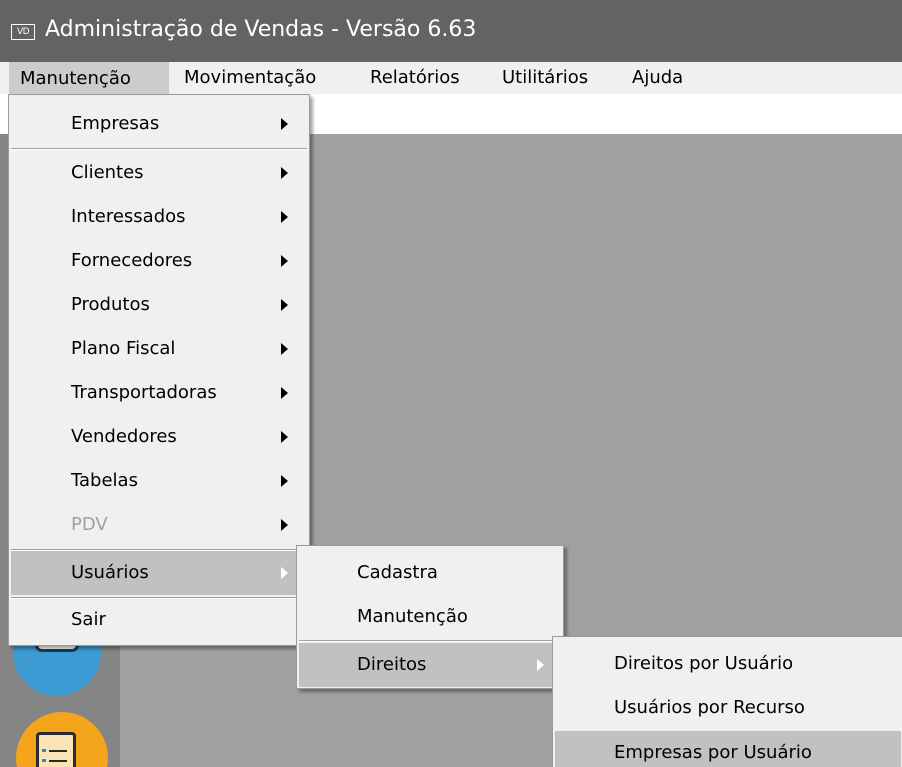  What do you see at coordinates (545, 78) in the screenshot?
I see `menu-utilitarios: Utilitários` at bounding box center [545, 78].